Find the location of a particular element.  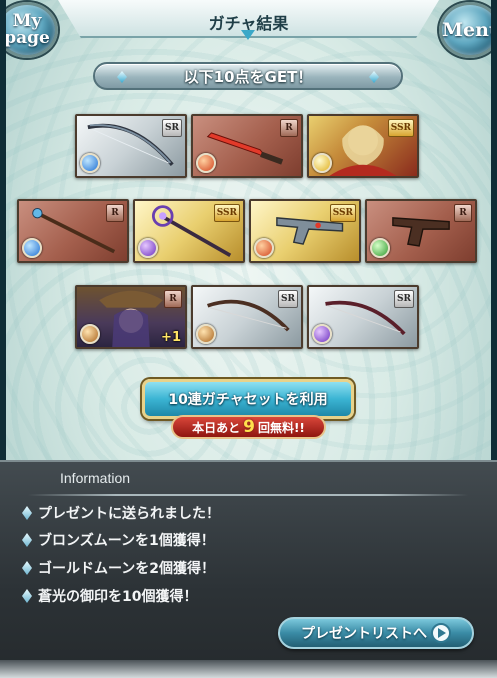

free-draws-suffix: 回無料!! is located at coordinates (281, 427).